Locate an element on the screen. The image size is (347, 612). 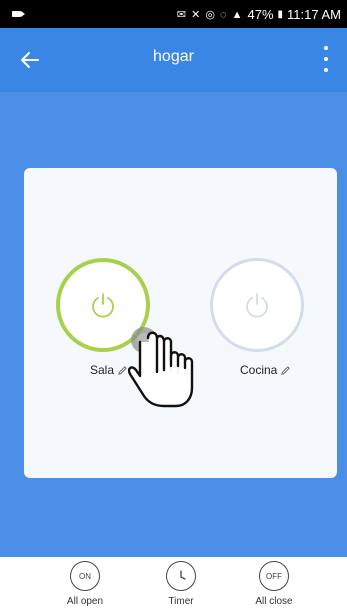
off-icon: OFF is located at coordinates (274, 576).